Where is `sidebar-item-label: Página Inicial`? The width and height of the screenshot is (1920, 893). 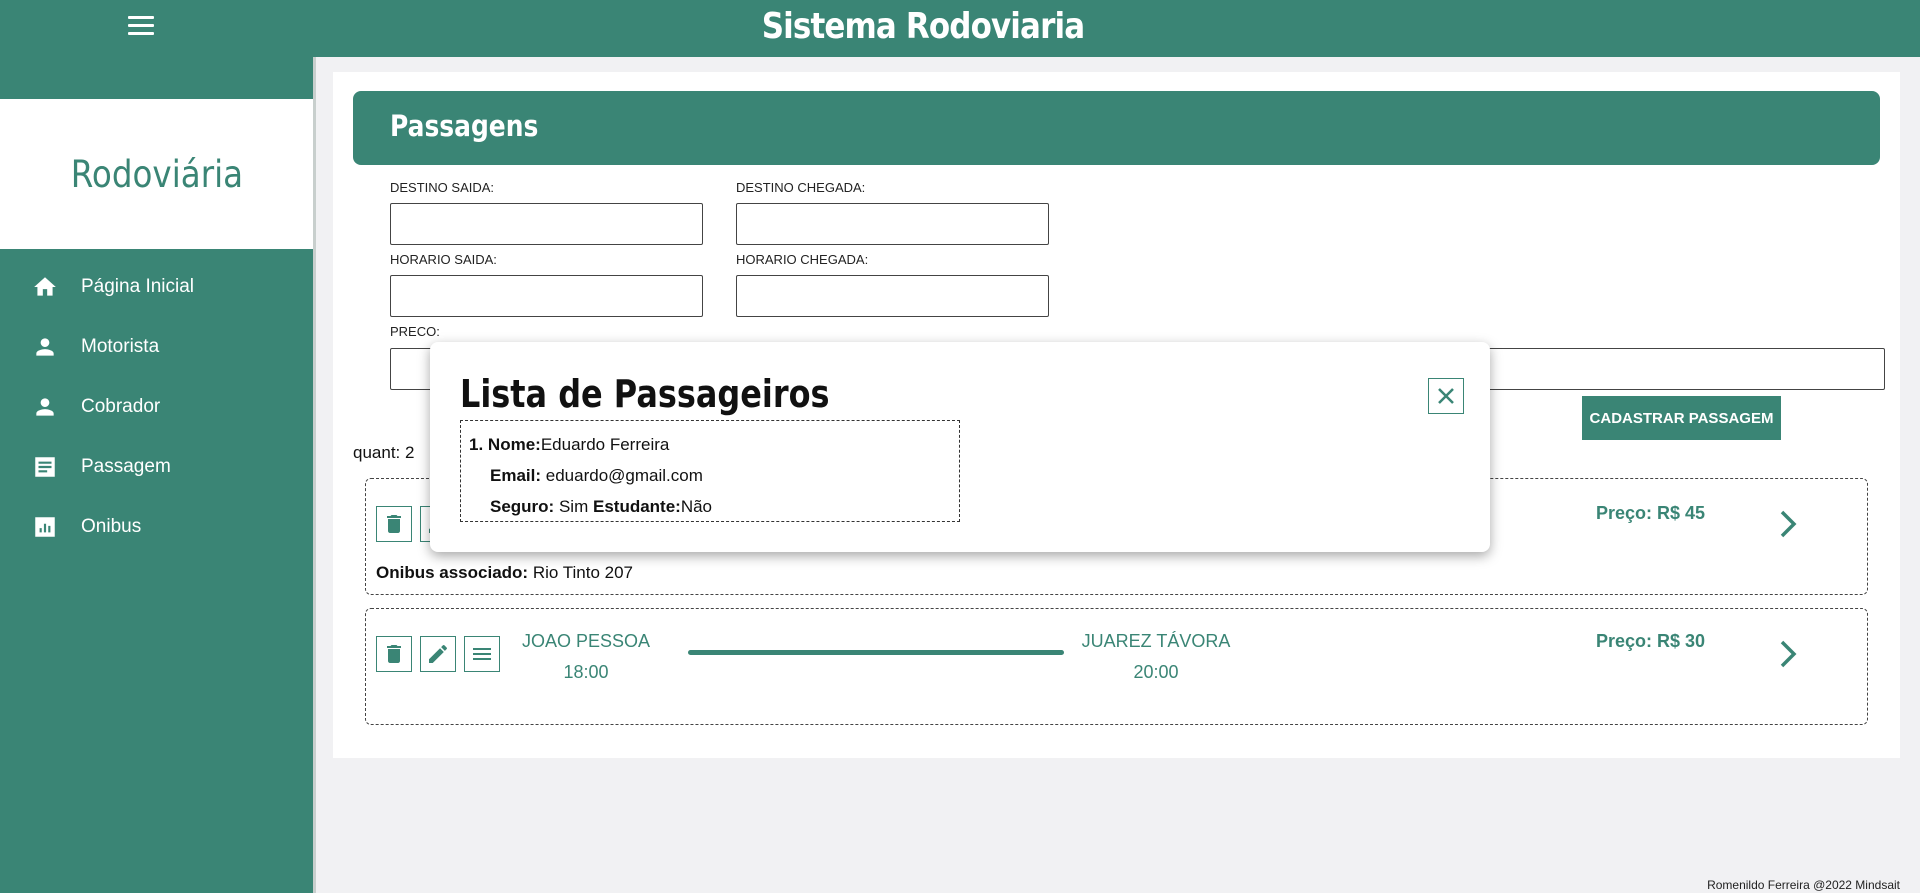
sidebar-item-label: Página Inicial is located at coordinates (138, 286).